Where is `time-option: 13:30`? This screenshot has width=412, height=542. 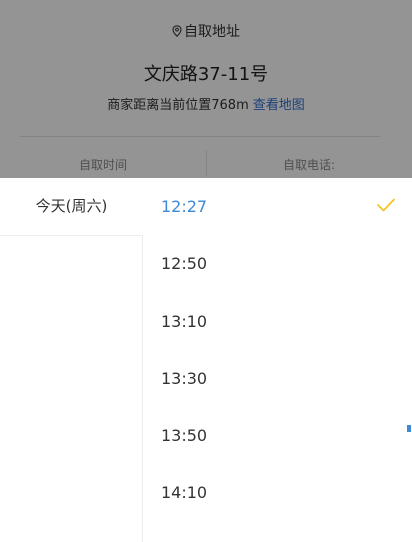 time-option: 13:30 is located at coordinates (277, 378).